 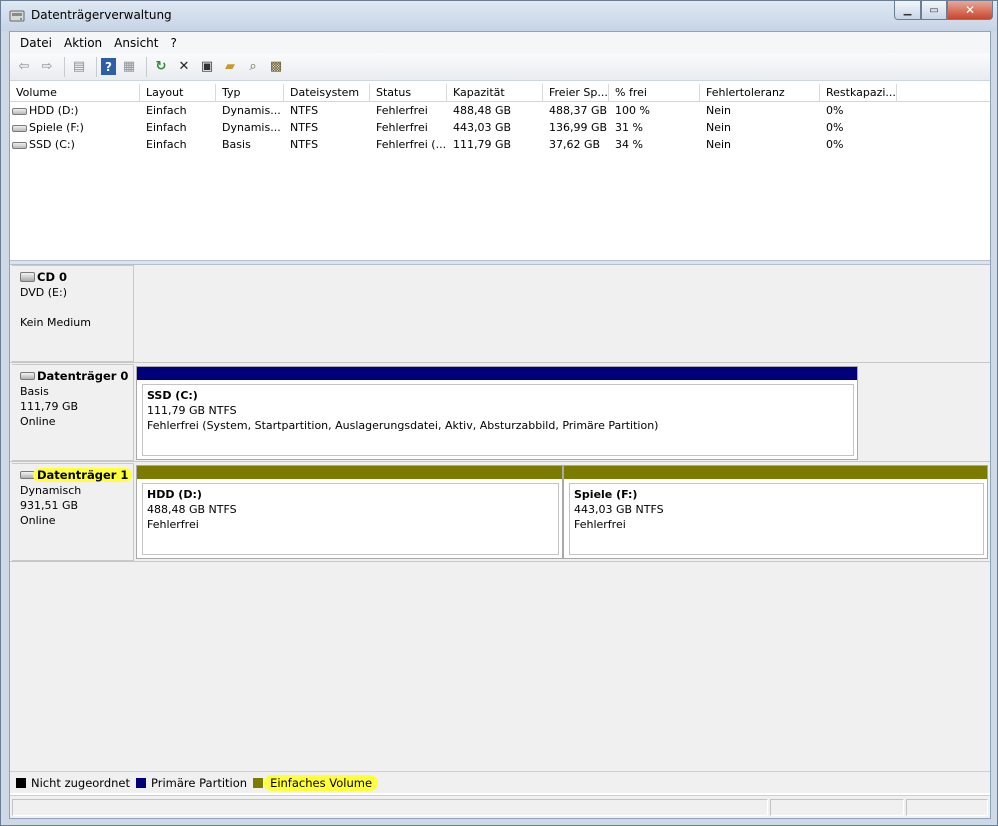 I want to click on show-hide-console-tree-button: ▤, so click(x=79, y=67).